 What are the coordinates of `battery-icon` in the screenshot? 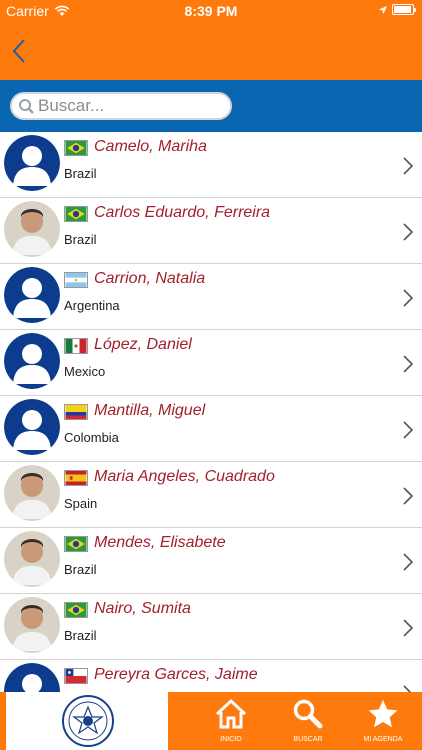 It's located at (404, 9).